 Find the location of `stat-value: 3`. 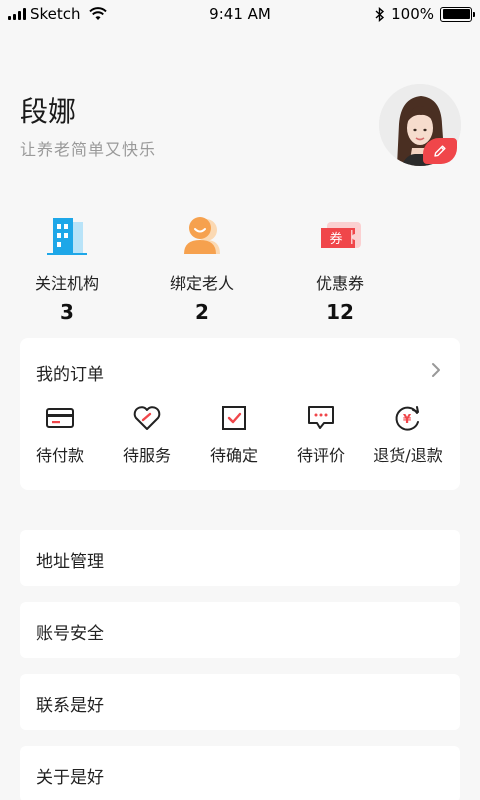

stat-value: 3 is located at coordinates (67, 312).